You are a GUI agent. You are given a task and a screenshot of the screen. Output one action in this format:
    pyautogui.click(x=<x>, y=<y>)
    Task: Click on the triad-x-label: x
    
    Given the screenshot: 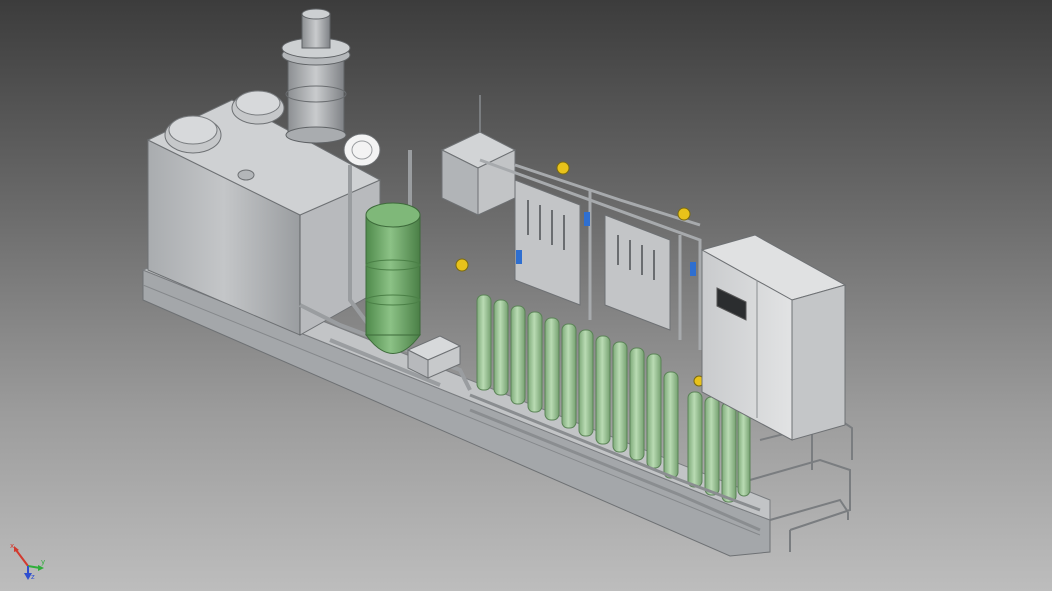 What is the action you would take?
    pyautogui.click(x=12, y=546)
    